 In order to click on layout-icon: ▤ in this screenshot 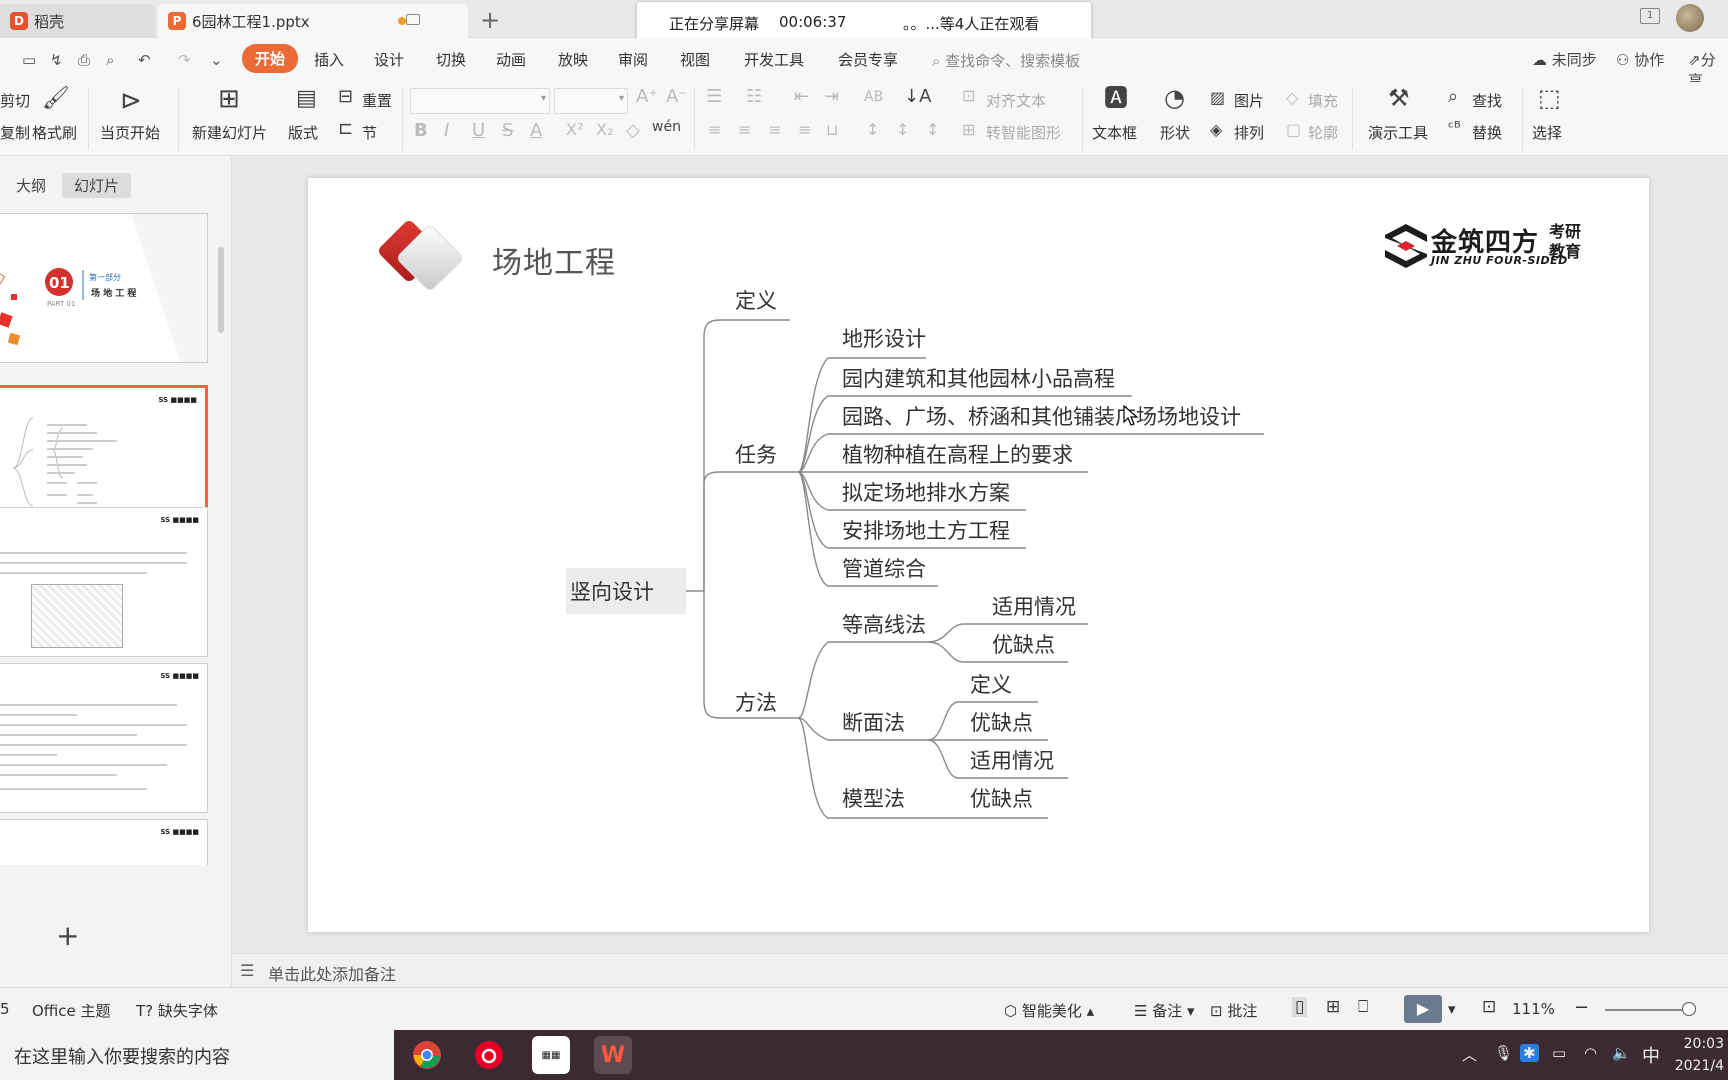, I will do `click(306, 99)`.